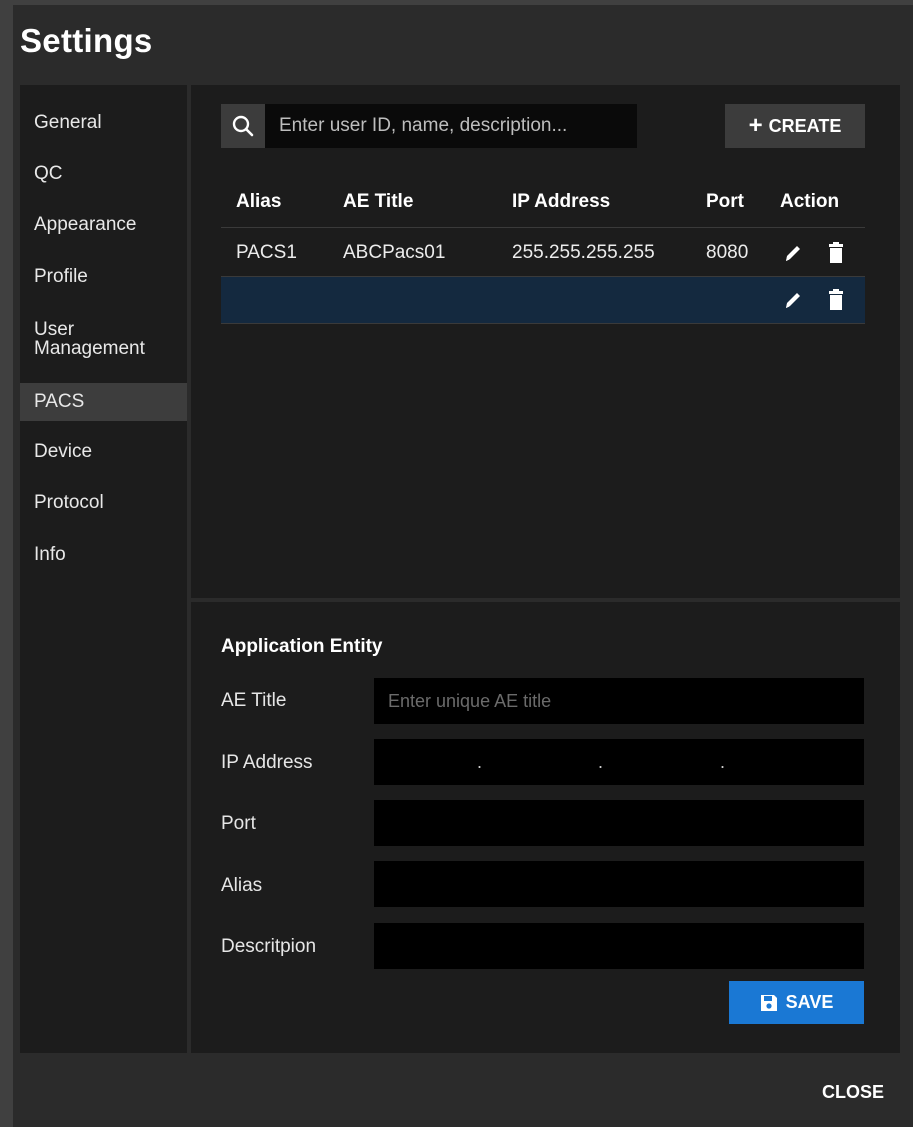  What do you see at coordinates (103, 342) in the screenshot?
I see `sidebar-item-user-management: User Management` at bounding box center [103, 342].